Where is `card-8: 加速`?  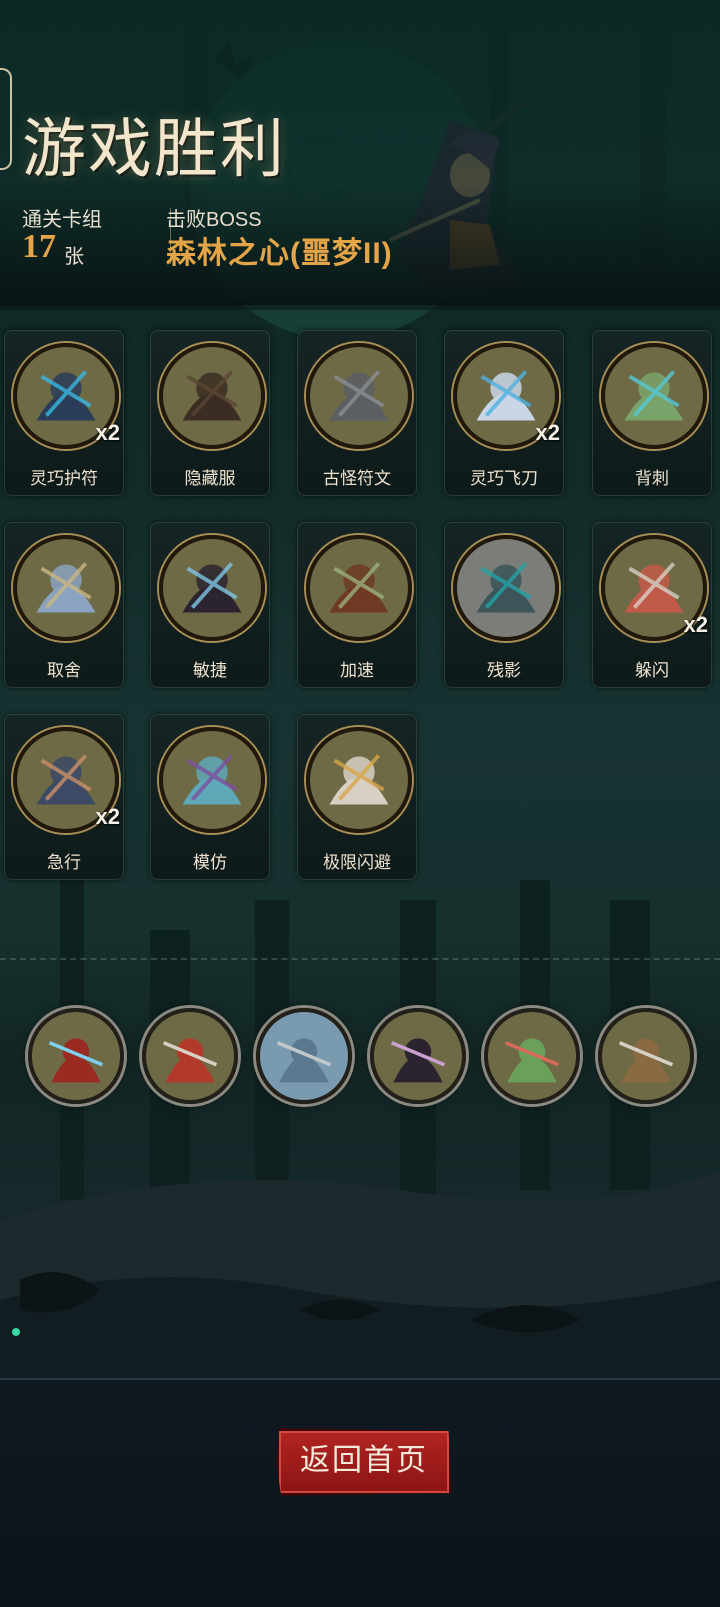
card-8: 加速 is located at coordinates (357, 605).